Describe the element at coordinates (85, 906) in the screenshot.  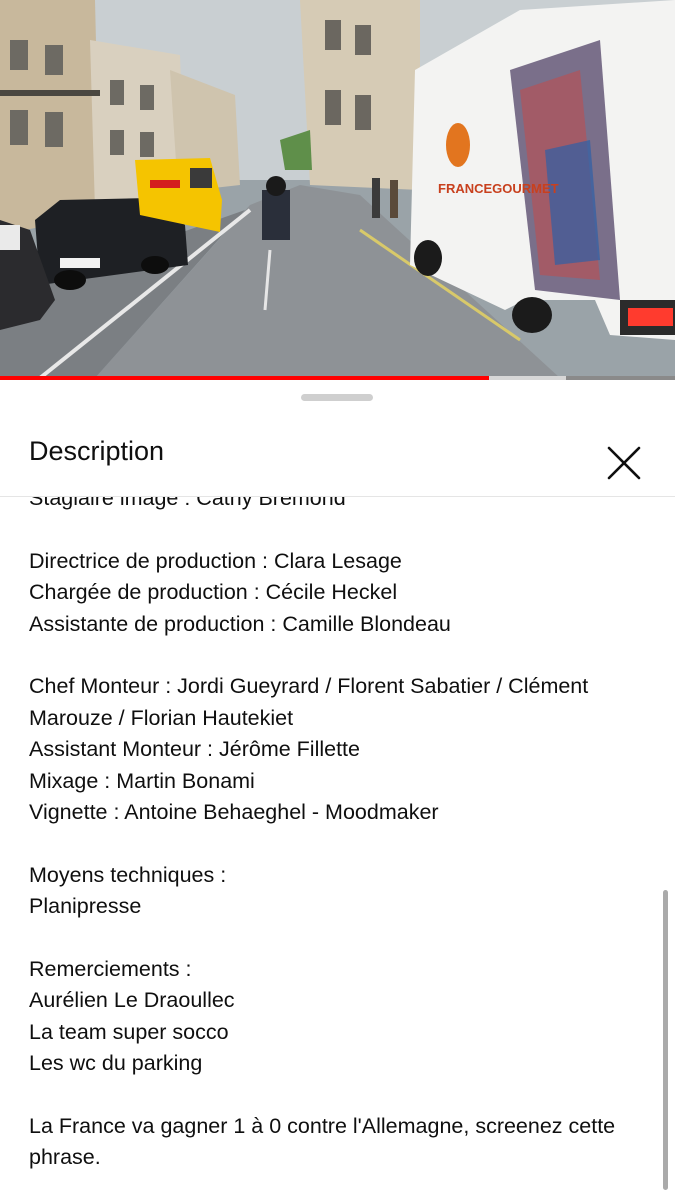
I see `credit-line: Planipresse` at that location.